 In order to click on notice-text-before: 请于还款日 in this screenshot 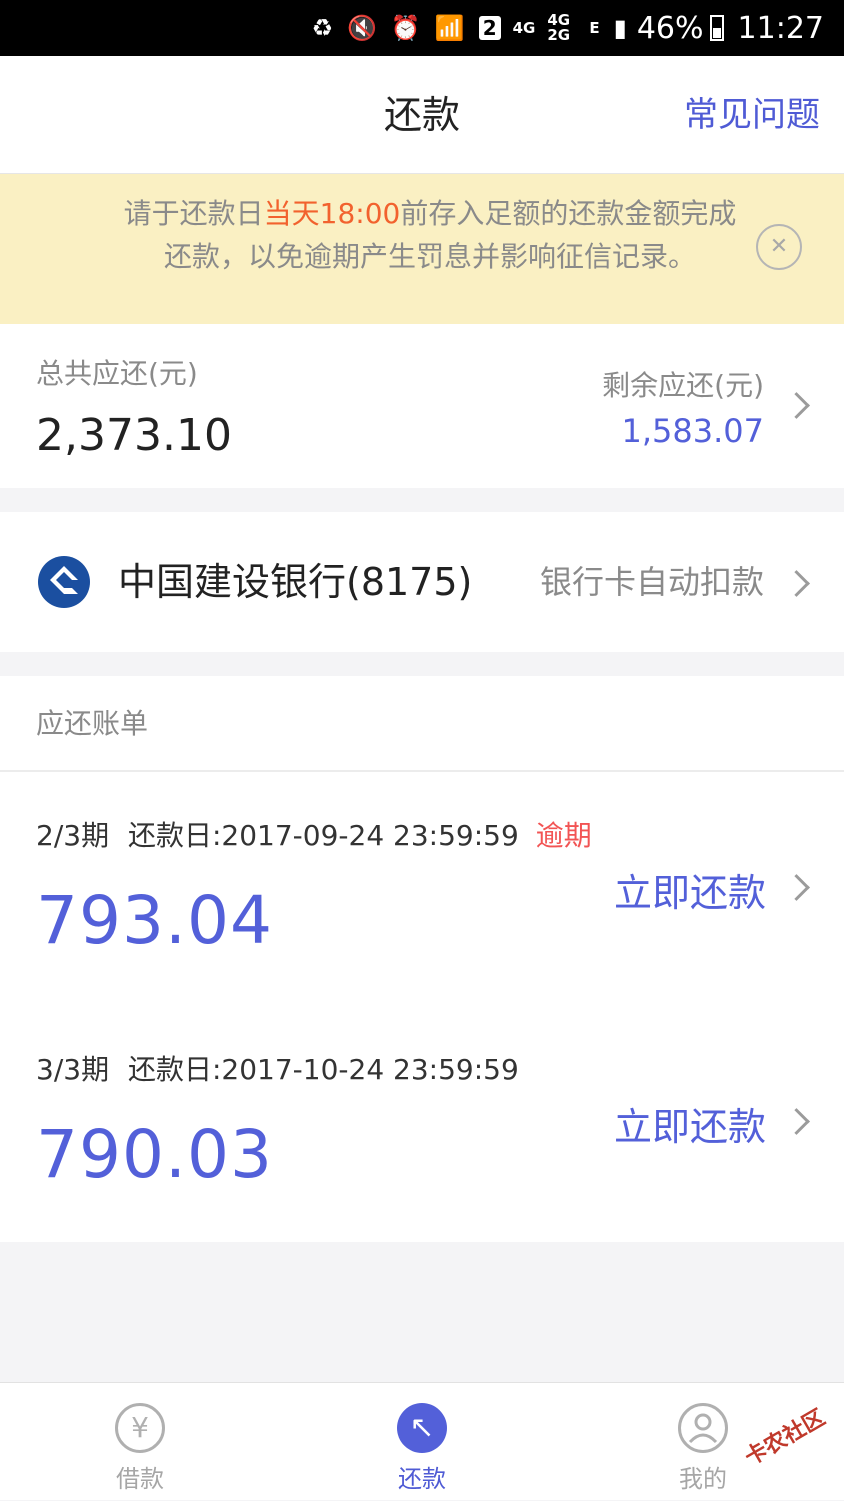, I will do `click(193, 213)`.